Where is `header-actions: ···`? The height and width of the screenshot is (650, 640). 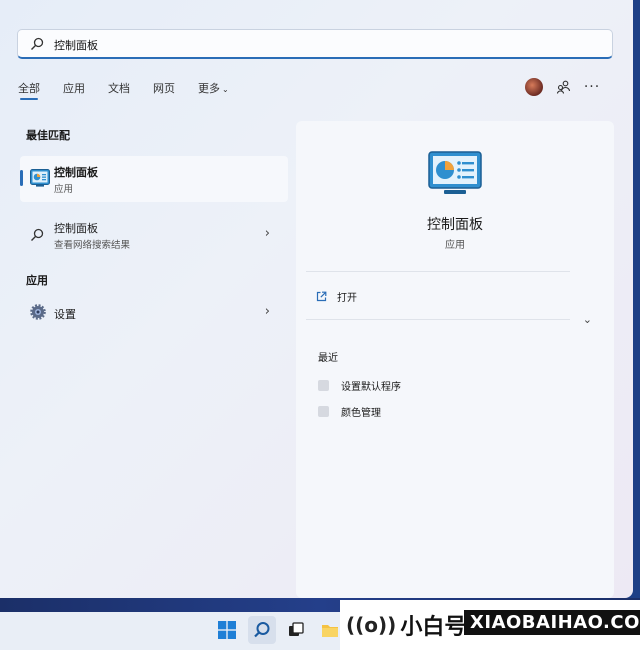
header-actions: ··· is located at coordinates (568, 87).